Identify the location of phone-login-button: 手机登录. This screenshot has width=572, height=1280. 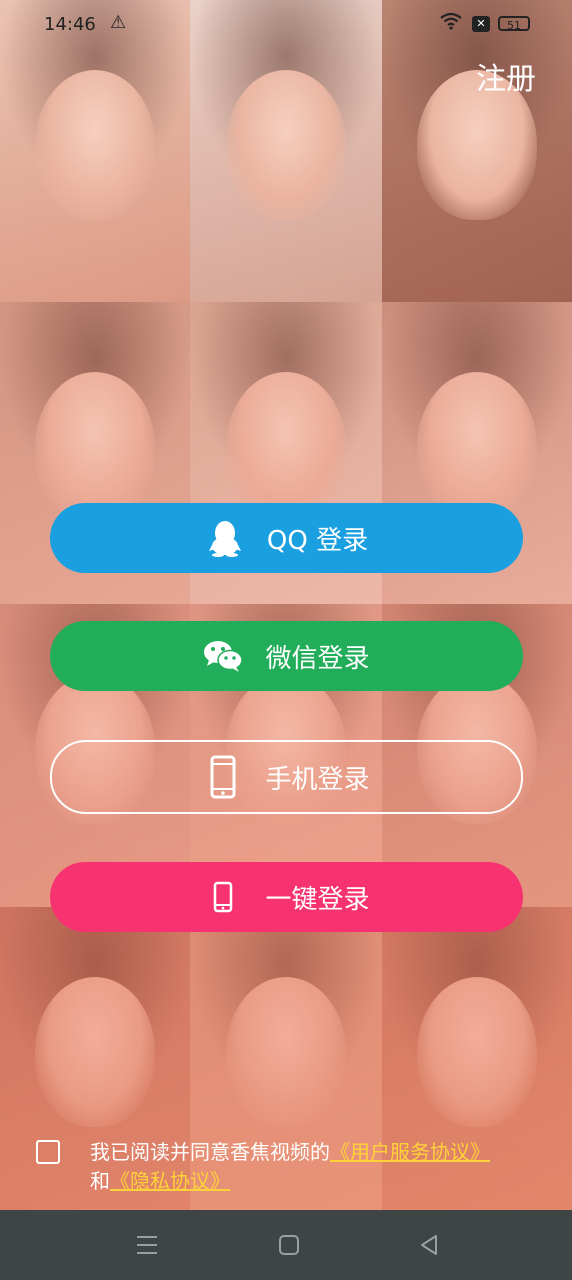
(286, 777).